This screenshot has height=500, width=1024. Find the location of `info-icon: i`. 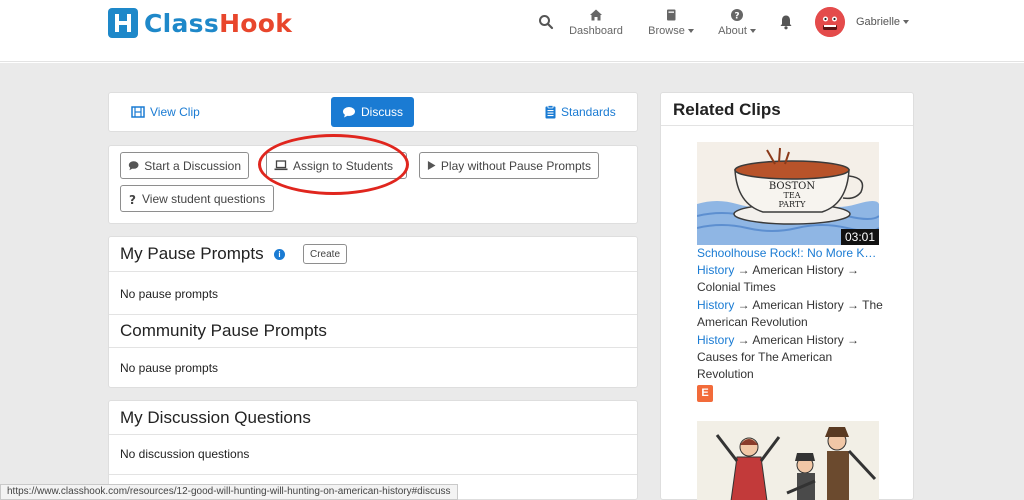

info-icon: i is located at coordinates (279, 254).